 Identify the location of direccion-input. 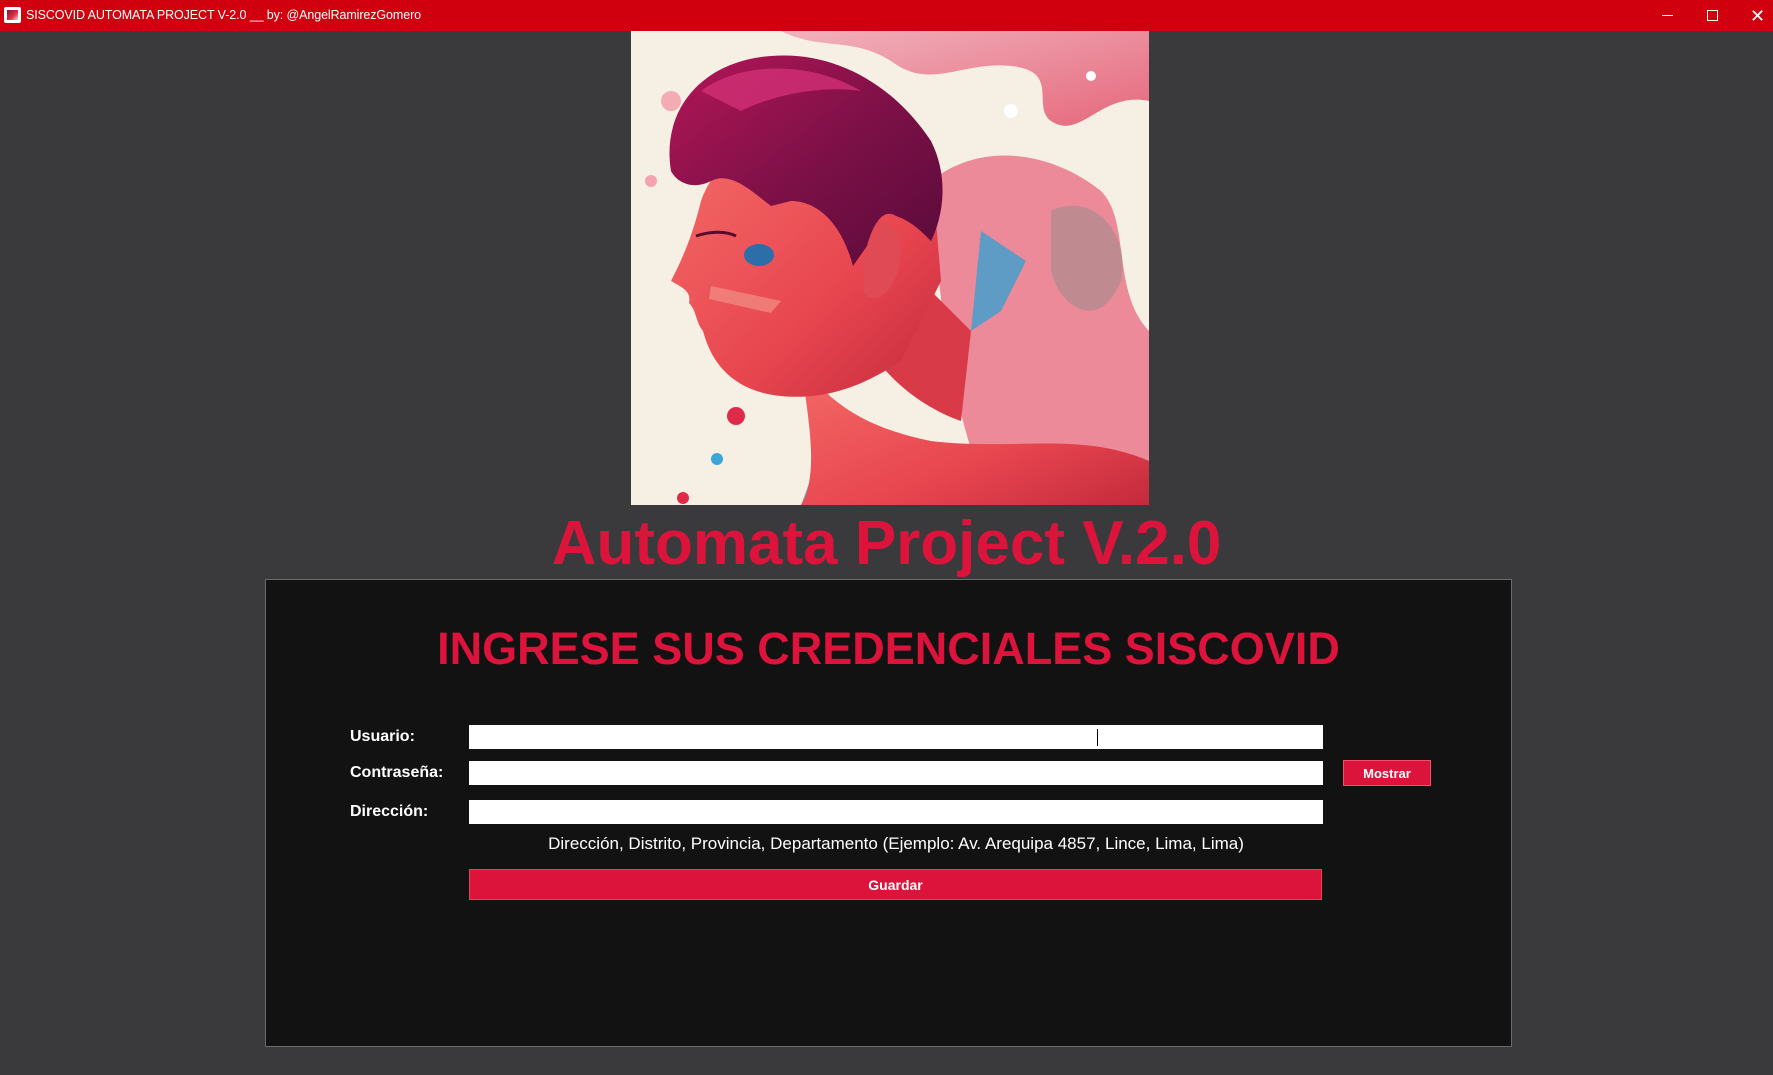
(896, 812).